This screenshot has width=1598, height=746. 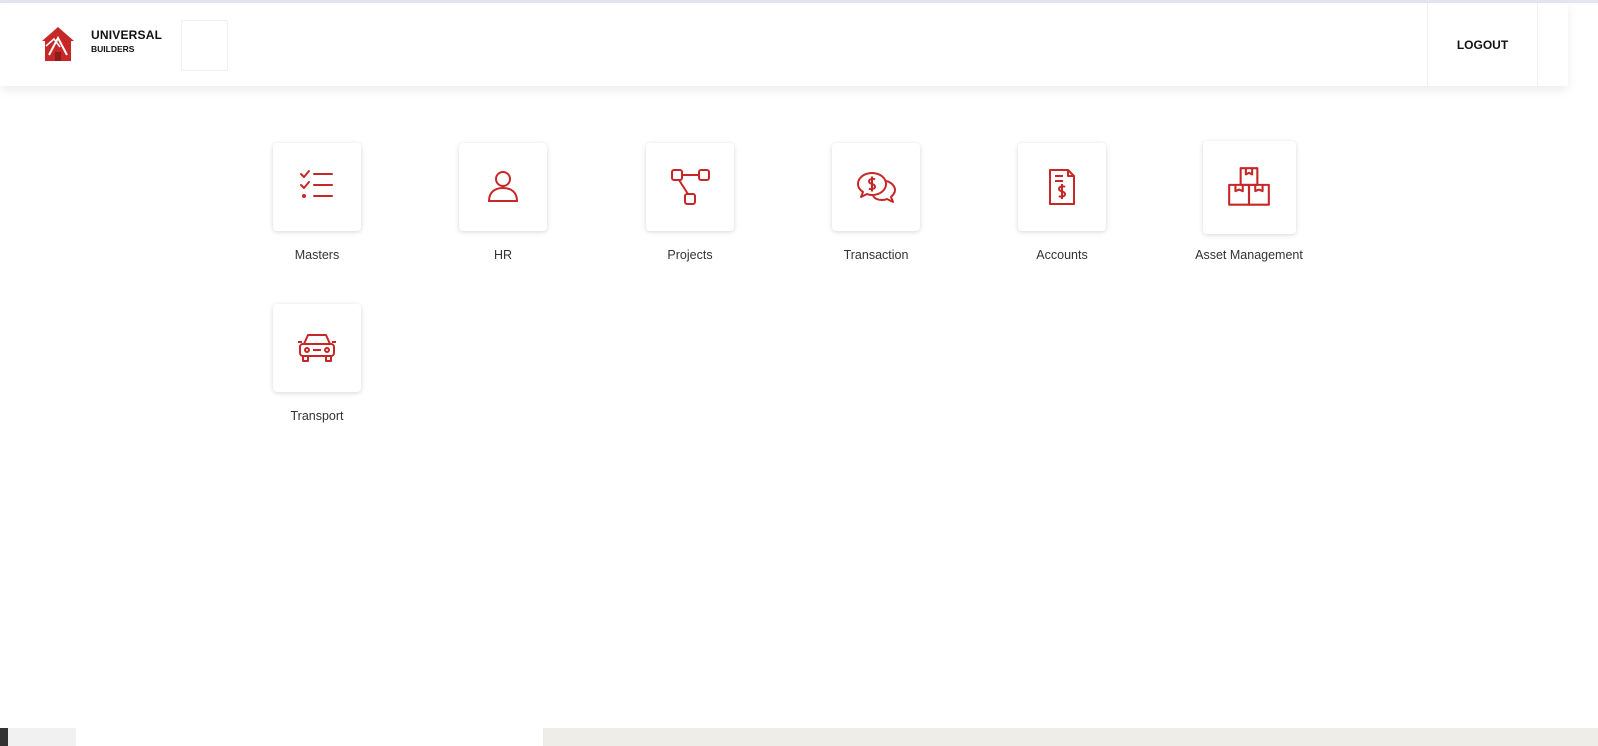 I want to click on car-icon, so click(x=317, y=348).